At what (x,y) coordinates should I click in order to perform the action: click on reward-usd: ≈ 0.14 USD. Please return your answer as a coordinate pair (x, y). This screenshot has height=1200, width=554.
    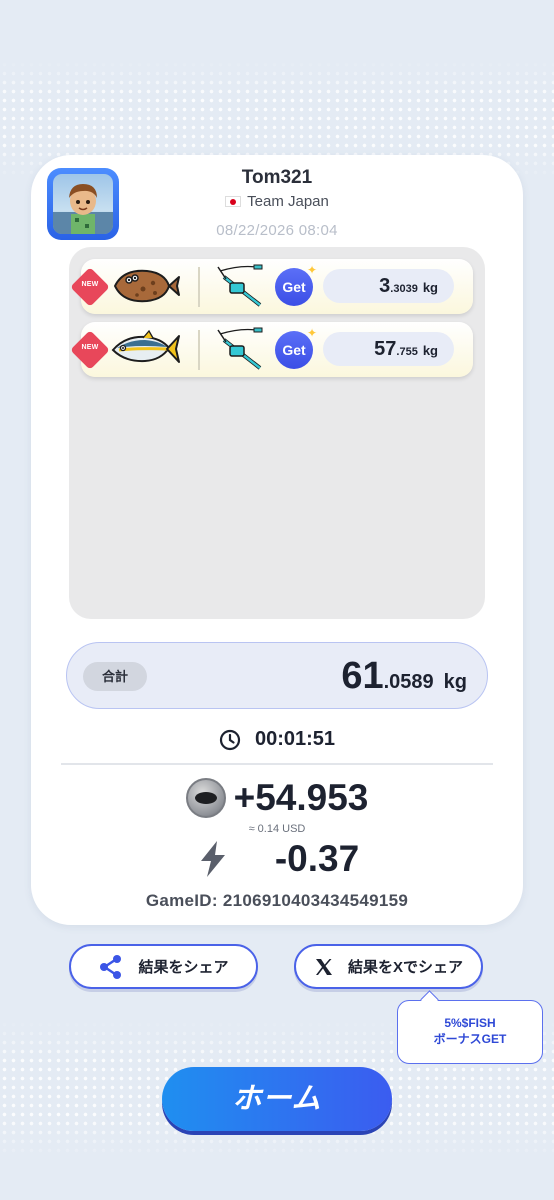
    Looking at the image, I should click on (277, 829).